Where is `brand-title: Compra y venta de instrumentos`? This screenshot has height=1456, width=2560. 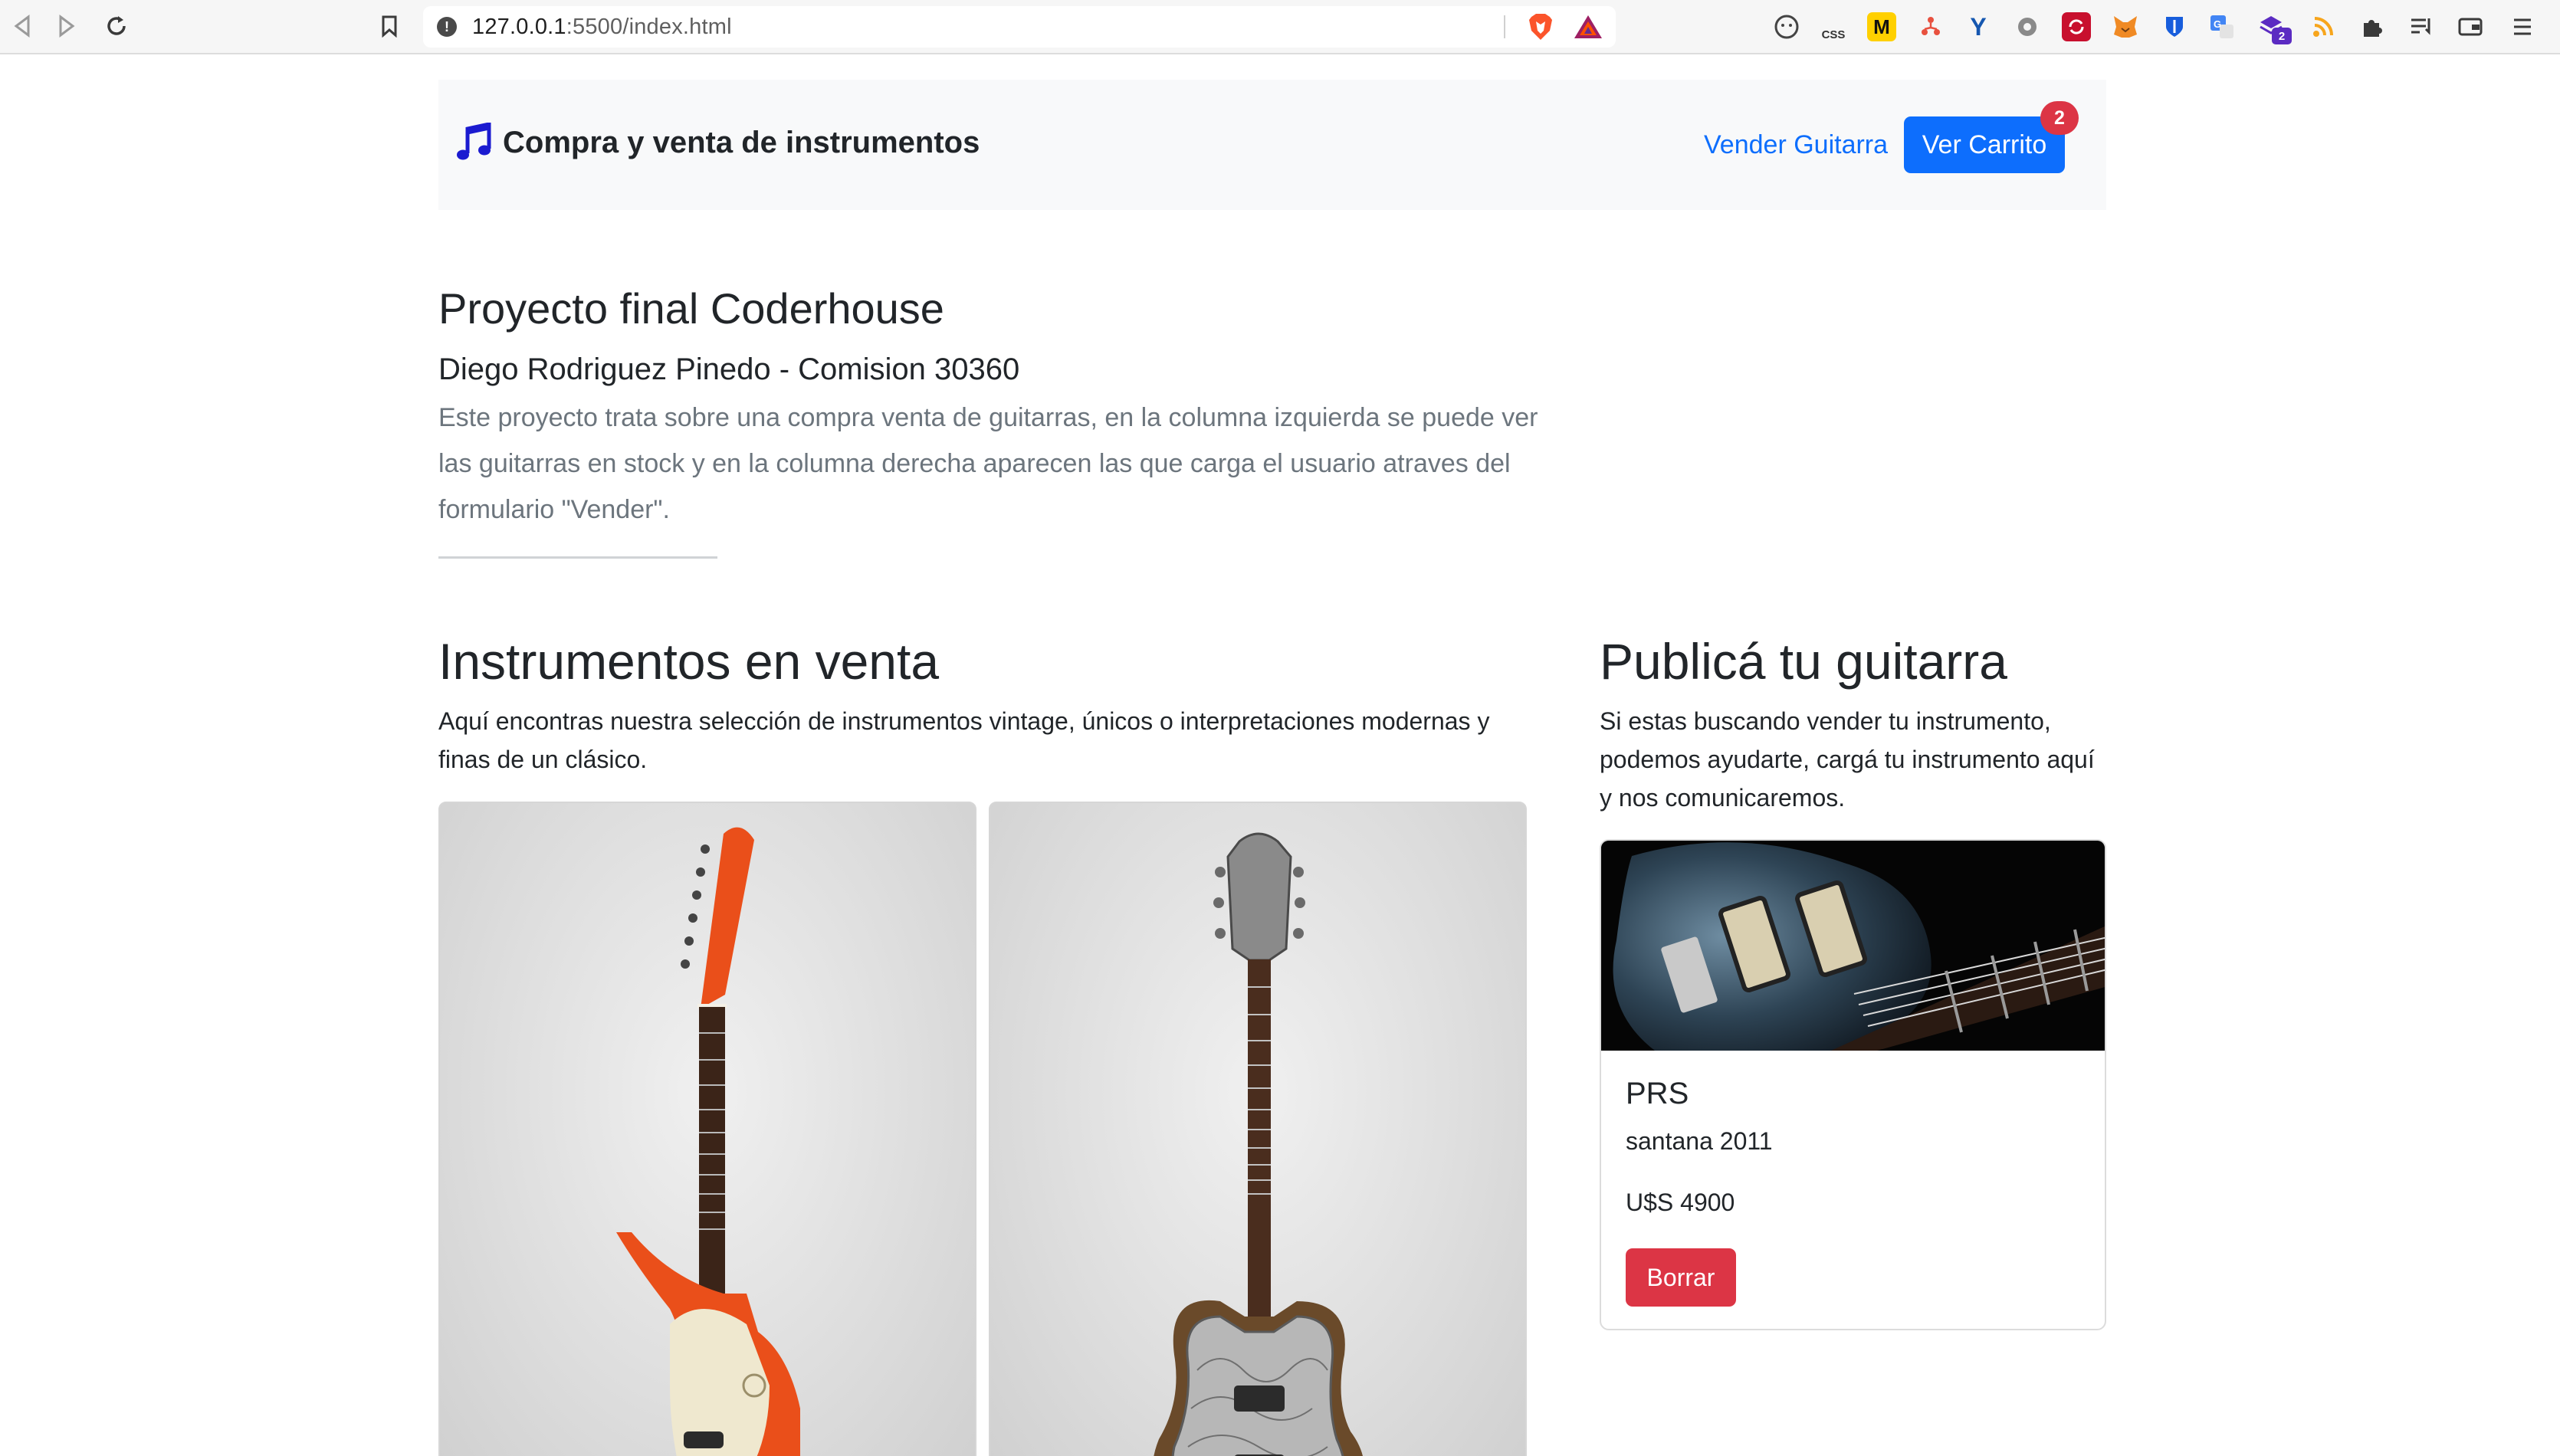
brand-title: Compra y venta de instrumentos is located at coordinates (741, 142).